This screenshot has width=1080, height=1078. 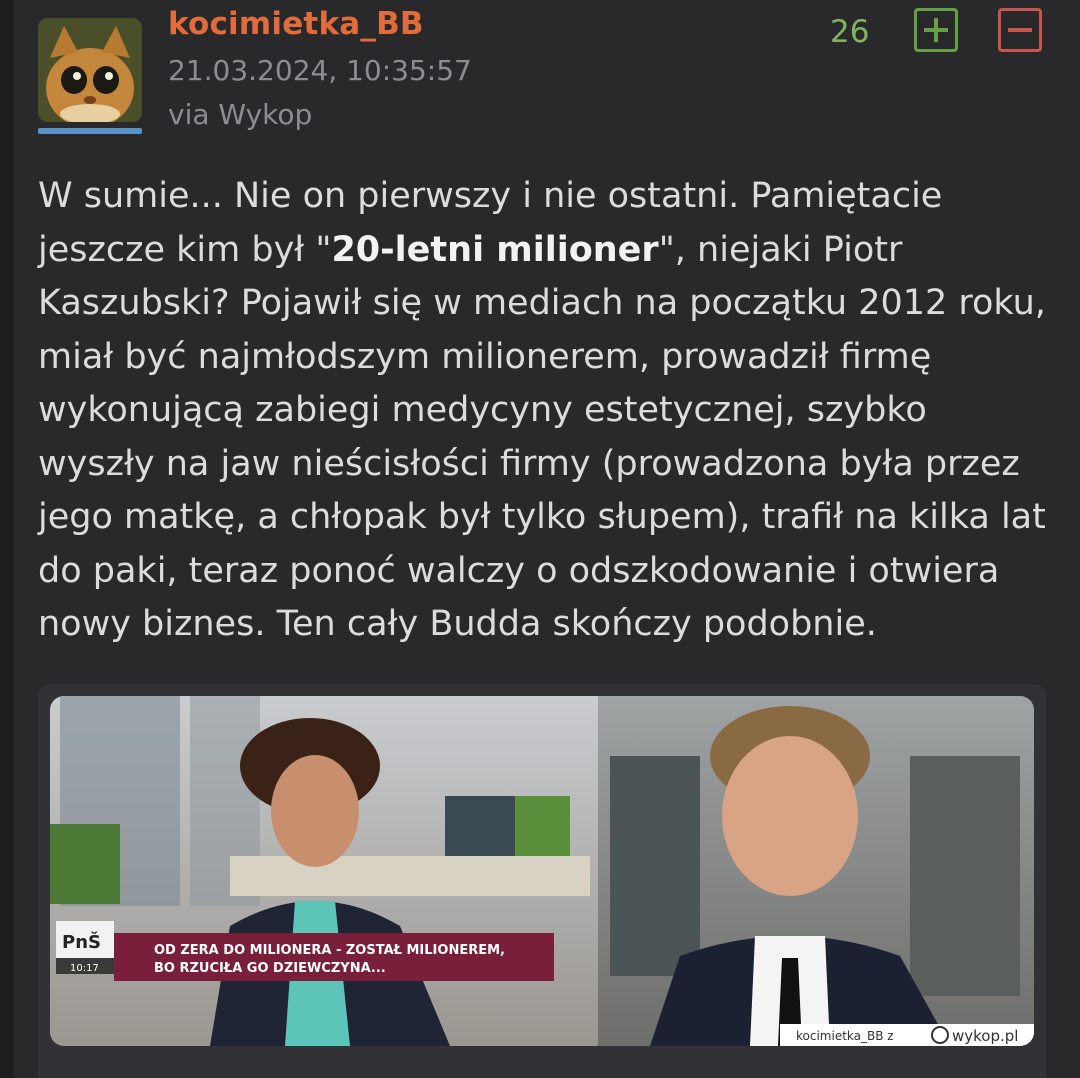 What do you see at coordinates (495, 249) in the screenshot?
I see `post-text-bold: 20-letni milioner` at bounding box center [495, 249].